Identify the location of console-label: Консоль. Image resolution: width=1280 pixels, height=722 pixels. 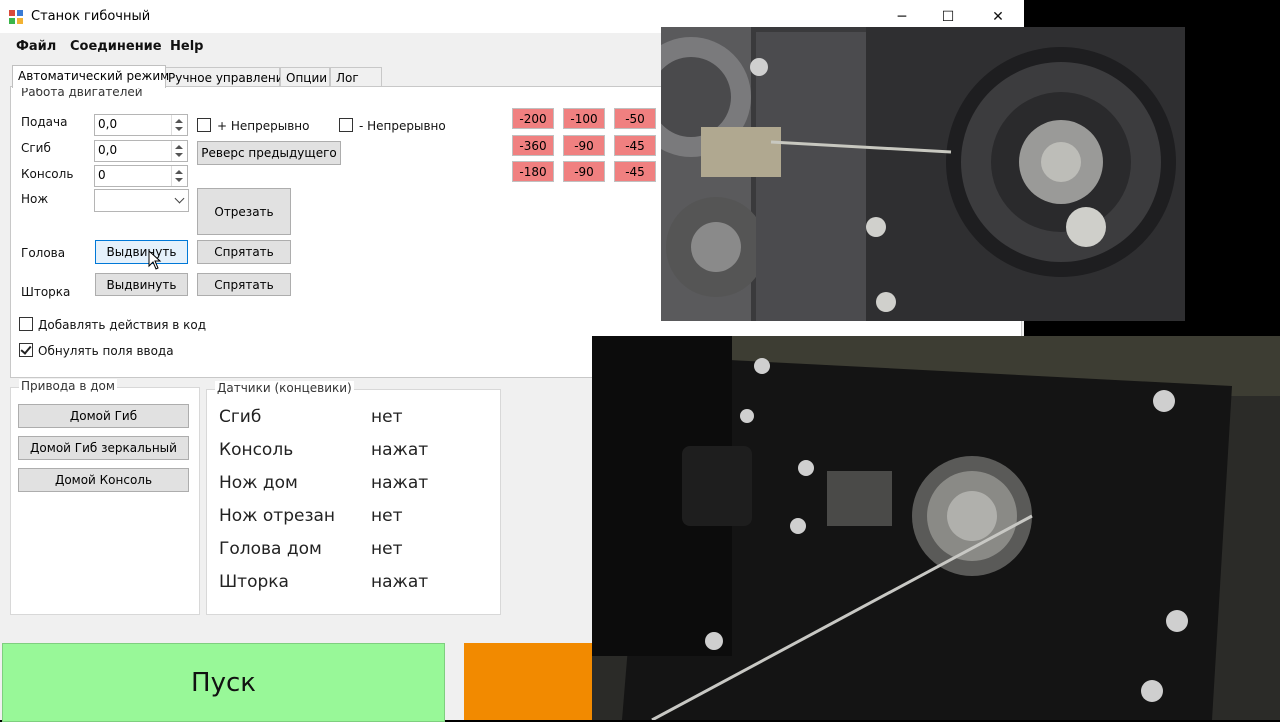
(47, 174).